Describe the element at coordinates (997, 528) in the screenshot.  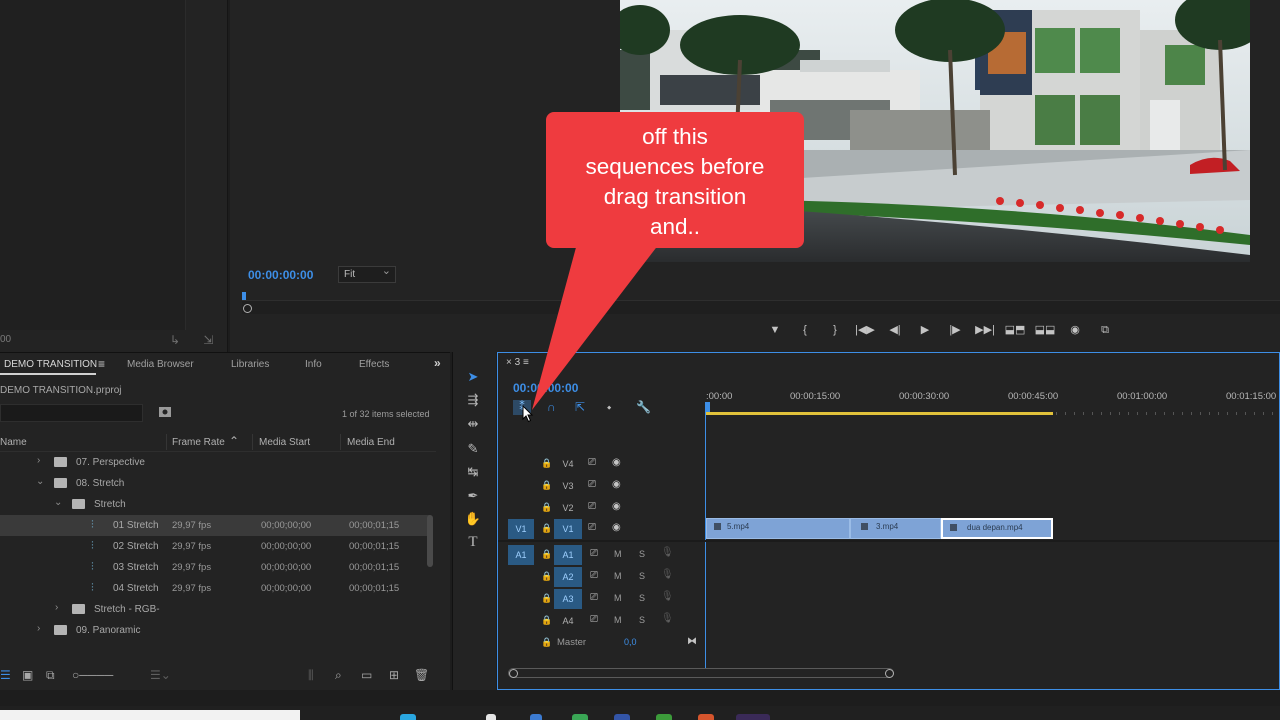
I see `timeline-clip-selected: dua depan.mp4` at that location.